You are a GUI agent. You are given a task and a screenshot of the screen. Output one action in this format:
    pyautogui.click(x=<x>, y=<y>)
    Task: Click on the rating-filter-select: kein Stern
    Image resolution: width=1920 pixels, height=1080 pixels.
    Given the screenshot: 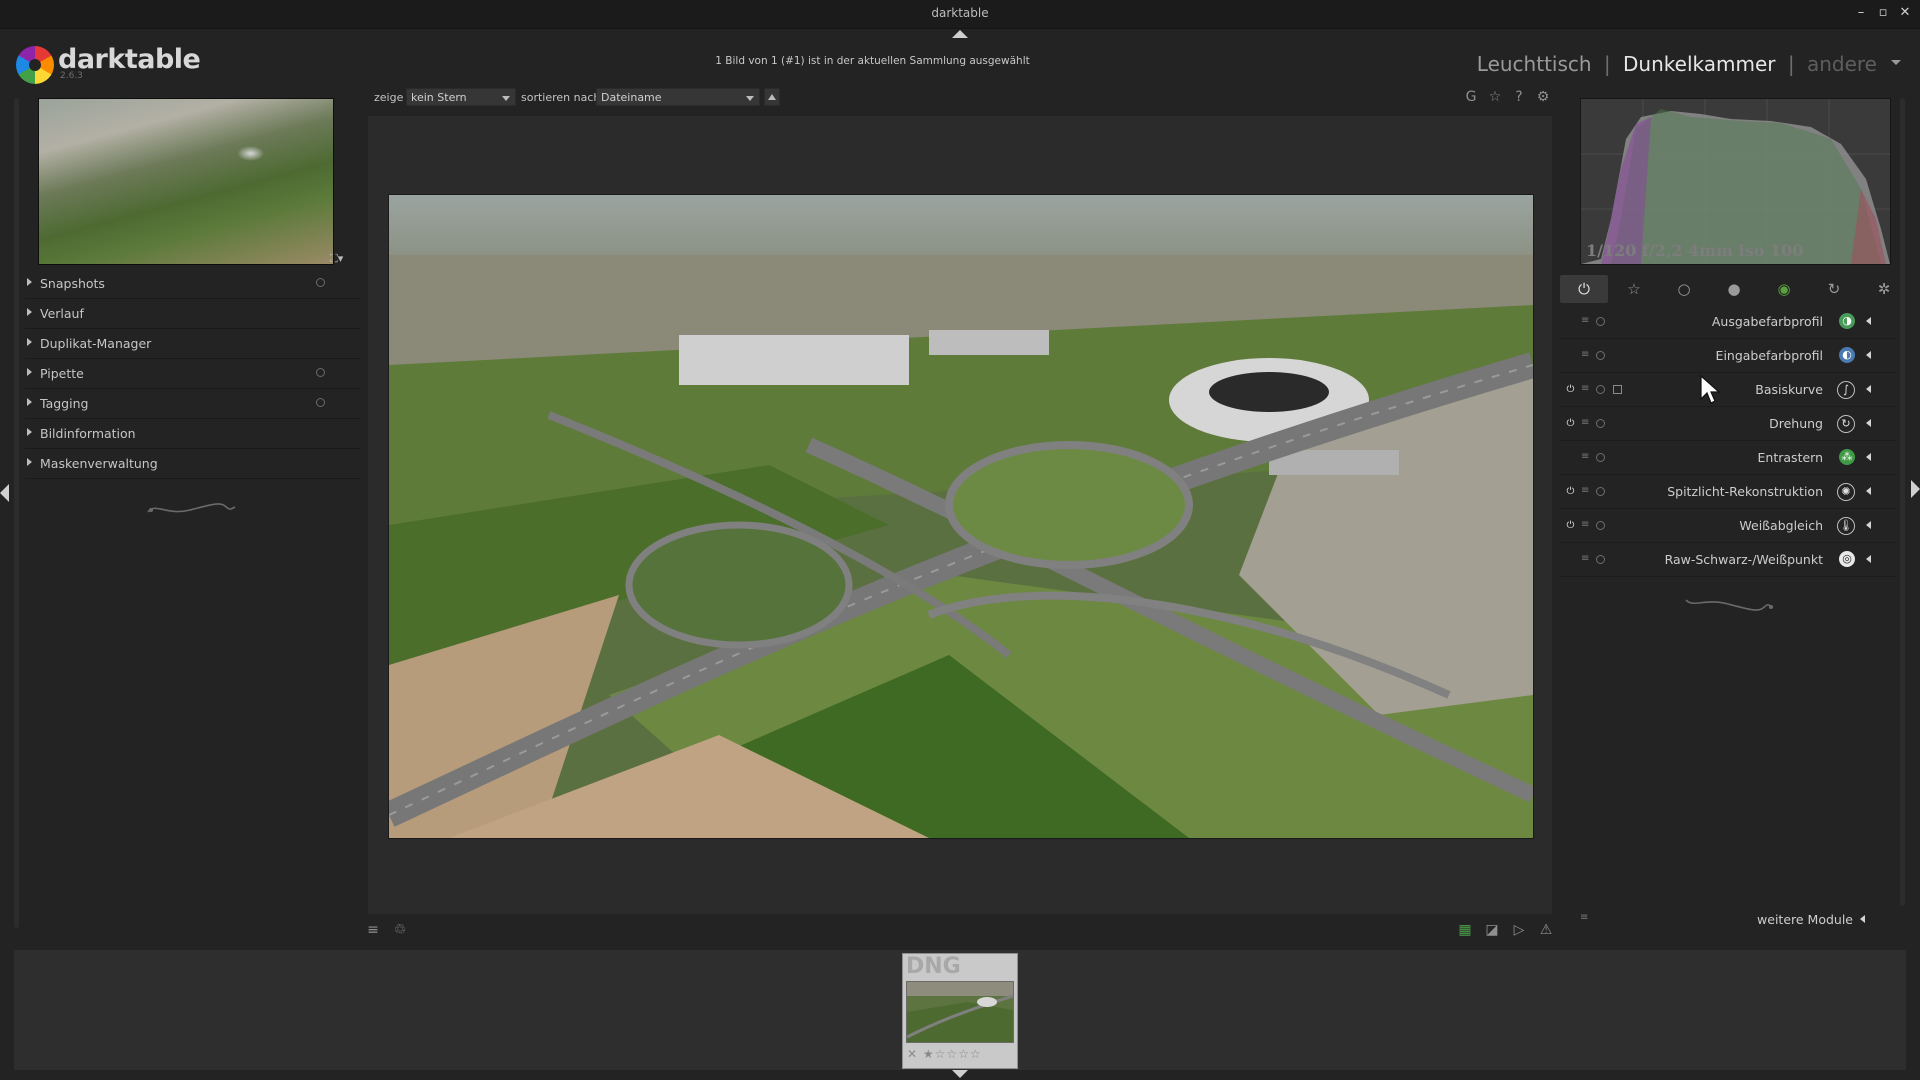 What is the action you would take?
    pyautogui.click(x=461, y=97)
    